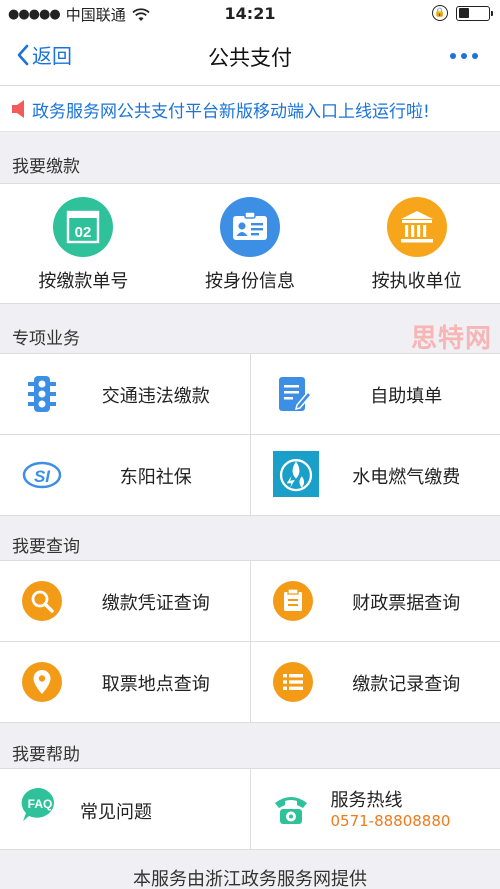  I want to click on more-menu-button, so click(464, 56).